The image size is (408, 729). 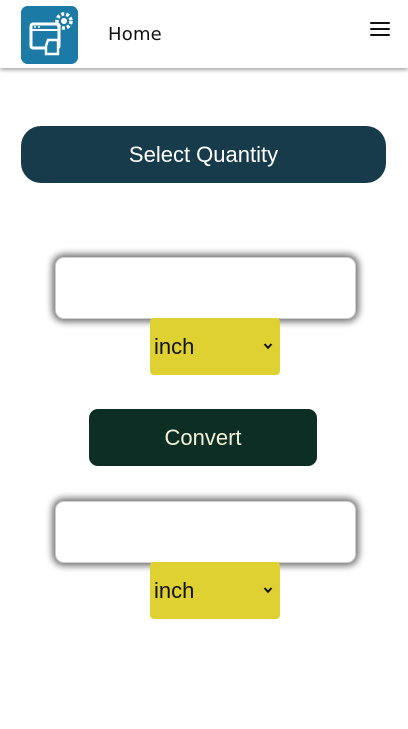 I want to click on select-quantity-button: Select Quantity, so click(x=203, y=154).